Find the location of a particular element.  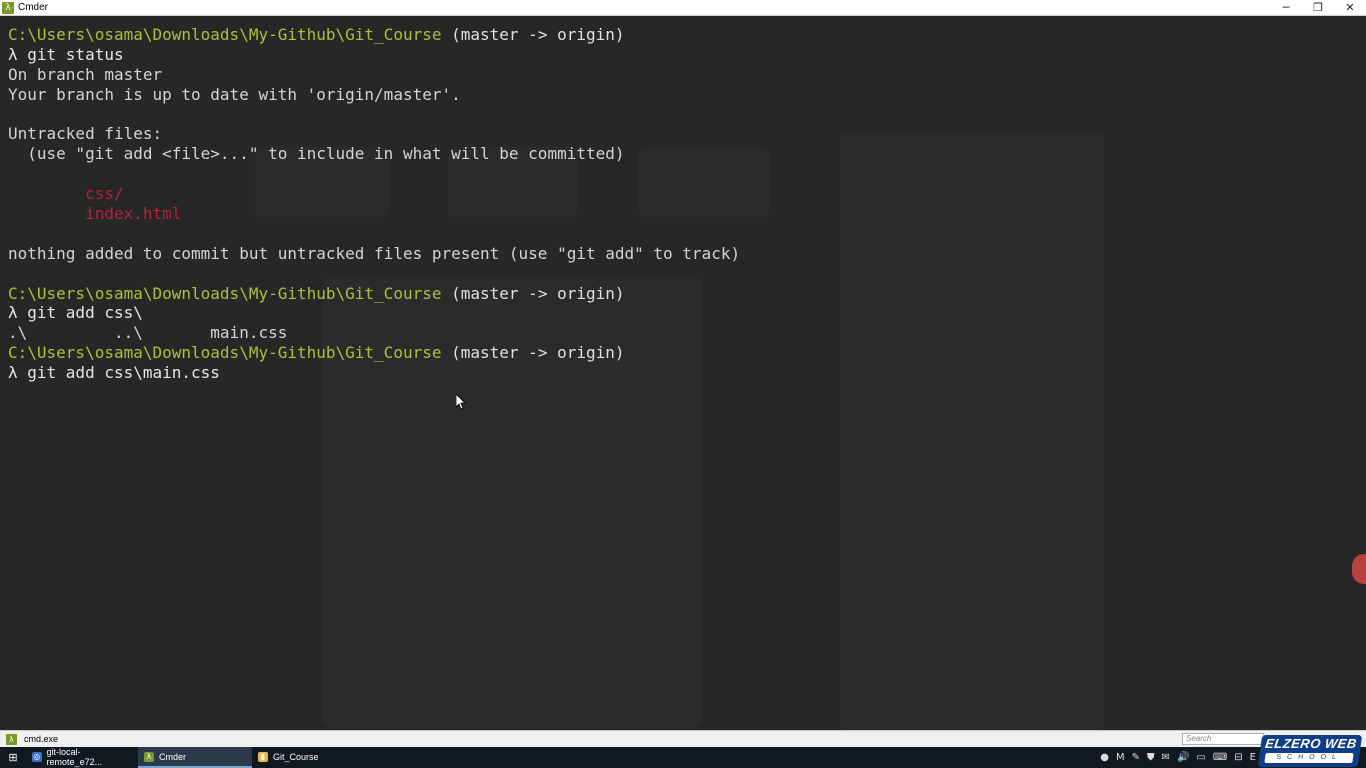

tray-icon: ⊟ is located at coordinates (1238, 757).